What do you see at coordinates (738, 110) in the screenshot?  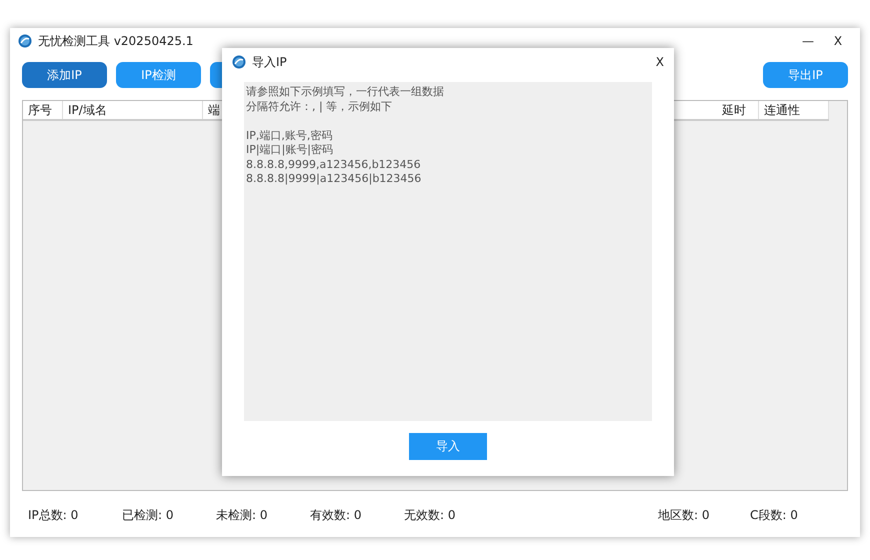 I see `column-header: 延时` at bounding box center [738, 110].